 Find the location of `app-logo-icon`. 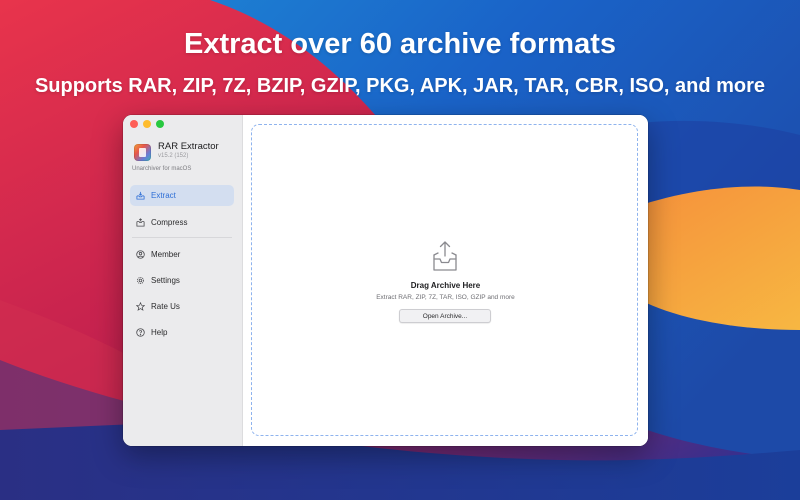

app-logo-icon is located at coordinates (142, 152).